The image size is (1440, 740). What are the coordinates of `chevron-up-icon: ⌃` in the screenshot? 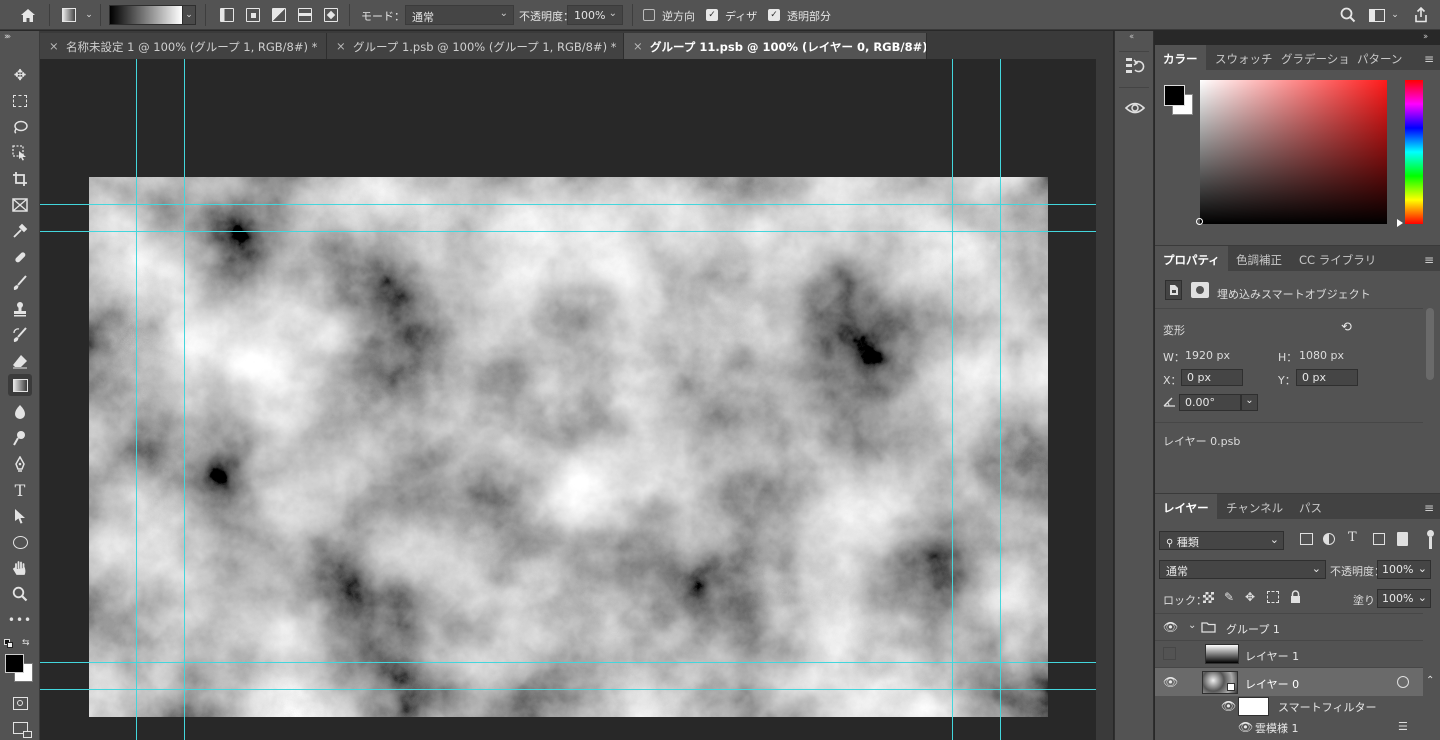 It's located at (1430, 680).